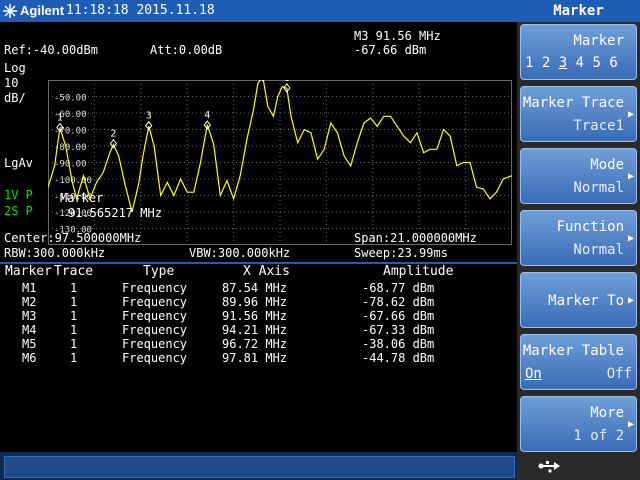 The width and height of the screenshot is (640, 480). Describe the element at coordinates (42, 10) in the screenshot. I see `brand-name: Agilent` at that location.